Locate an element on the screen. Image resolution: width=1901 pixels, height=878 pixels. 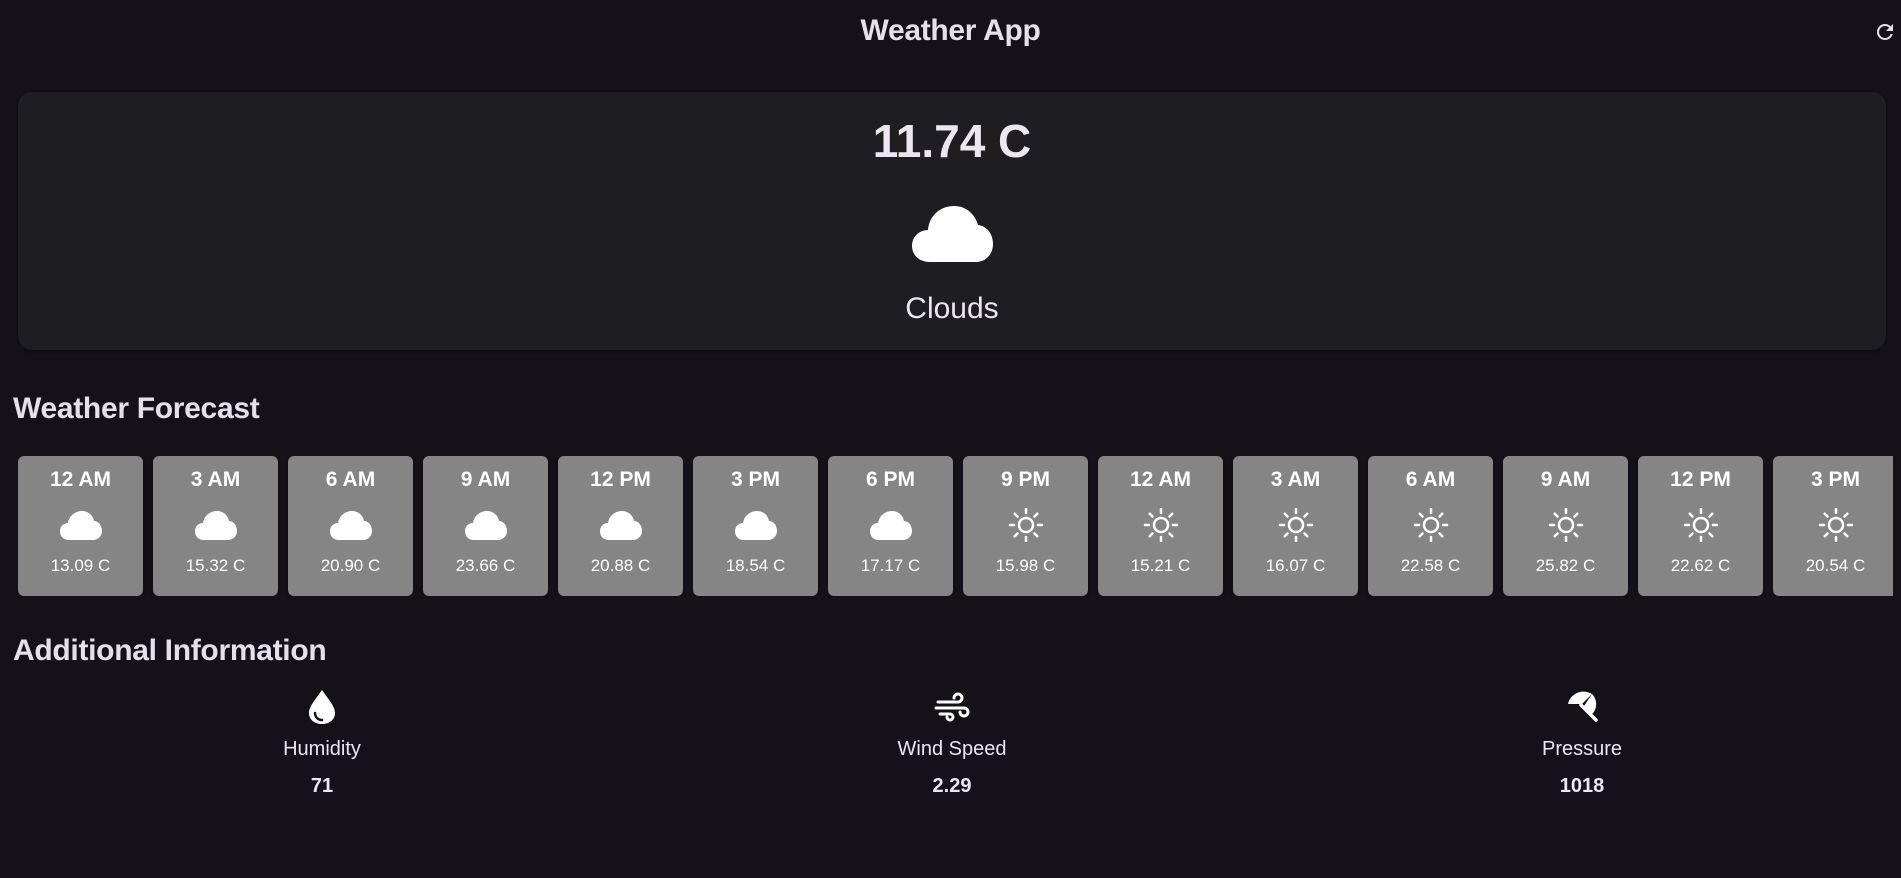
forecast-card: 3 PM 18.54 C is located at coordinates (755, 526).